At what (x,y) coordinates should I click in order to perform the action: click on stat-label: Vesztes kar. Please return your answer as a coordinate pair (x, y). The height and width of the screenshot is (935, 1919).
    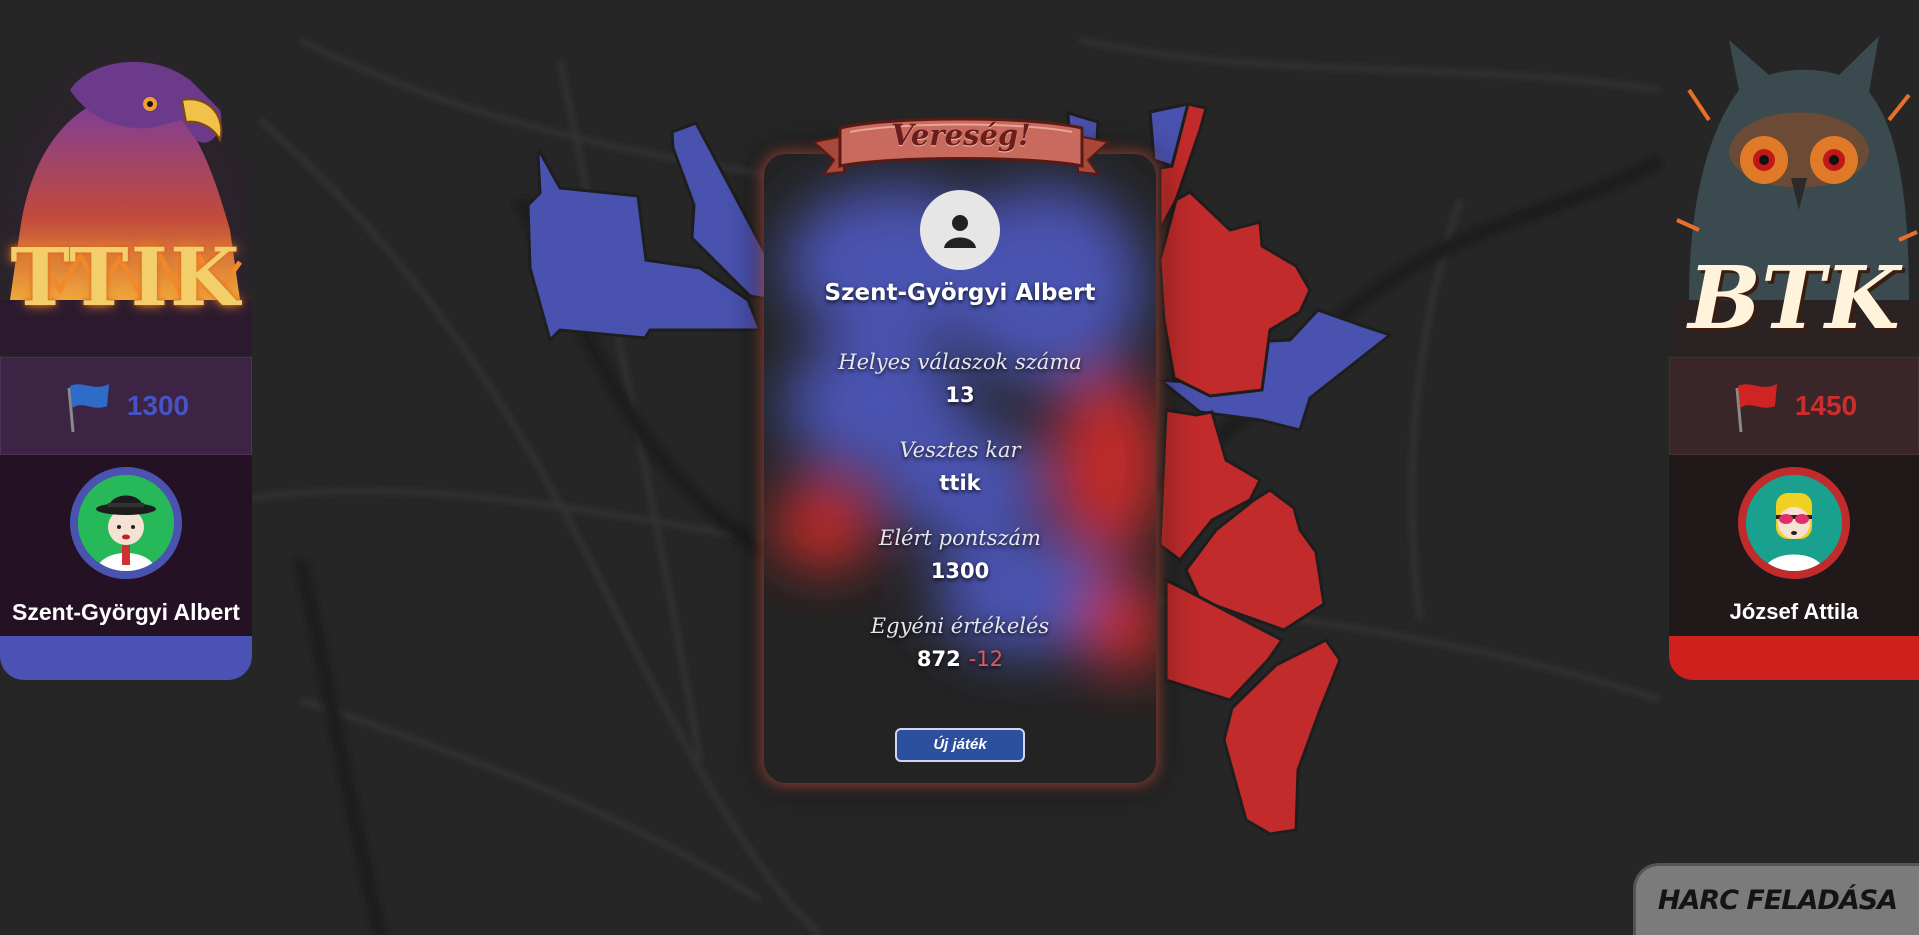
    Looking at the image, I should click on (960, 450).